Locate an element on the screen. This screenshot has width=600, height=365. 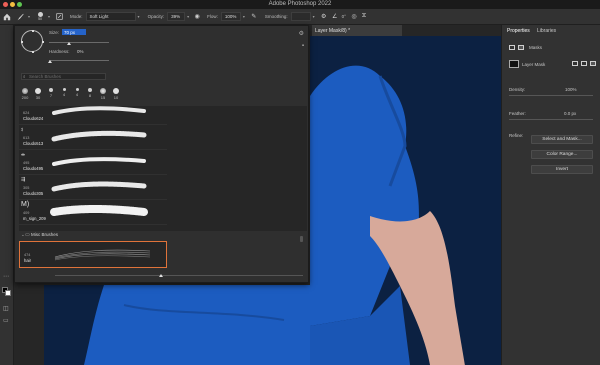
recent-brush: 8 is located at coordinates (90, 93).